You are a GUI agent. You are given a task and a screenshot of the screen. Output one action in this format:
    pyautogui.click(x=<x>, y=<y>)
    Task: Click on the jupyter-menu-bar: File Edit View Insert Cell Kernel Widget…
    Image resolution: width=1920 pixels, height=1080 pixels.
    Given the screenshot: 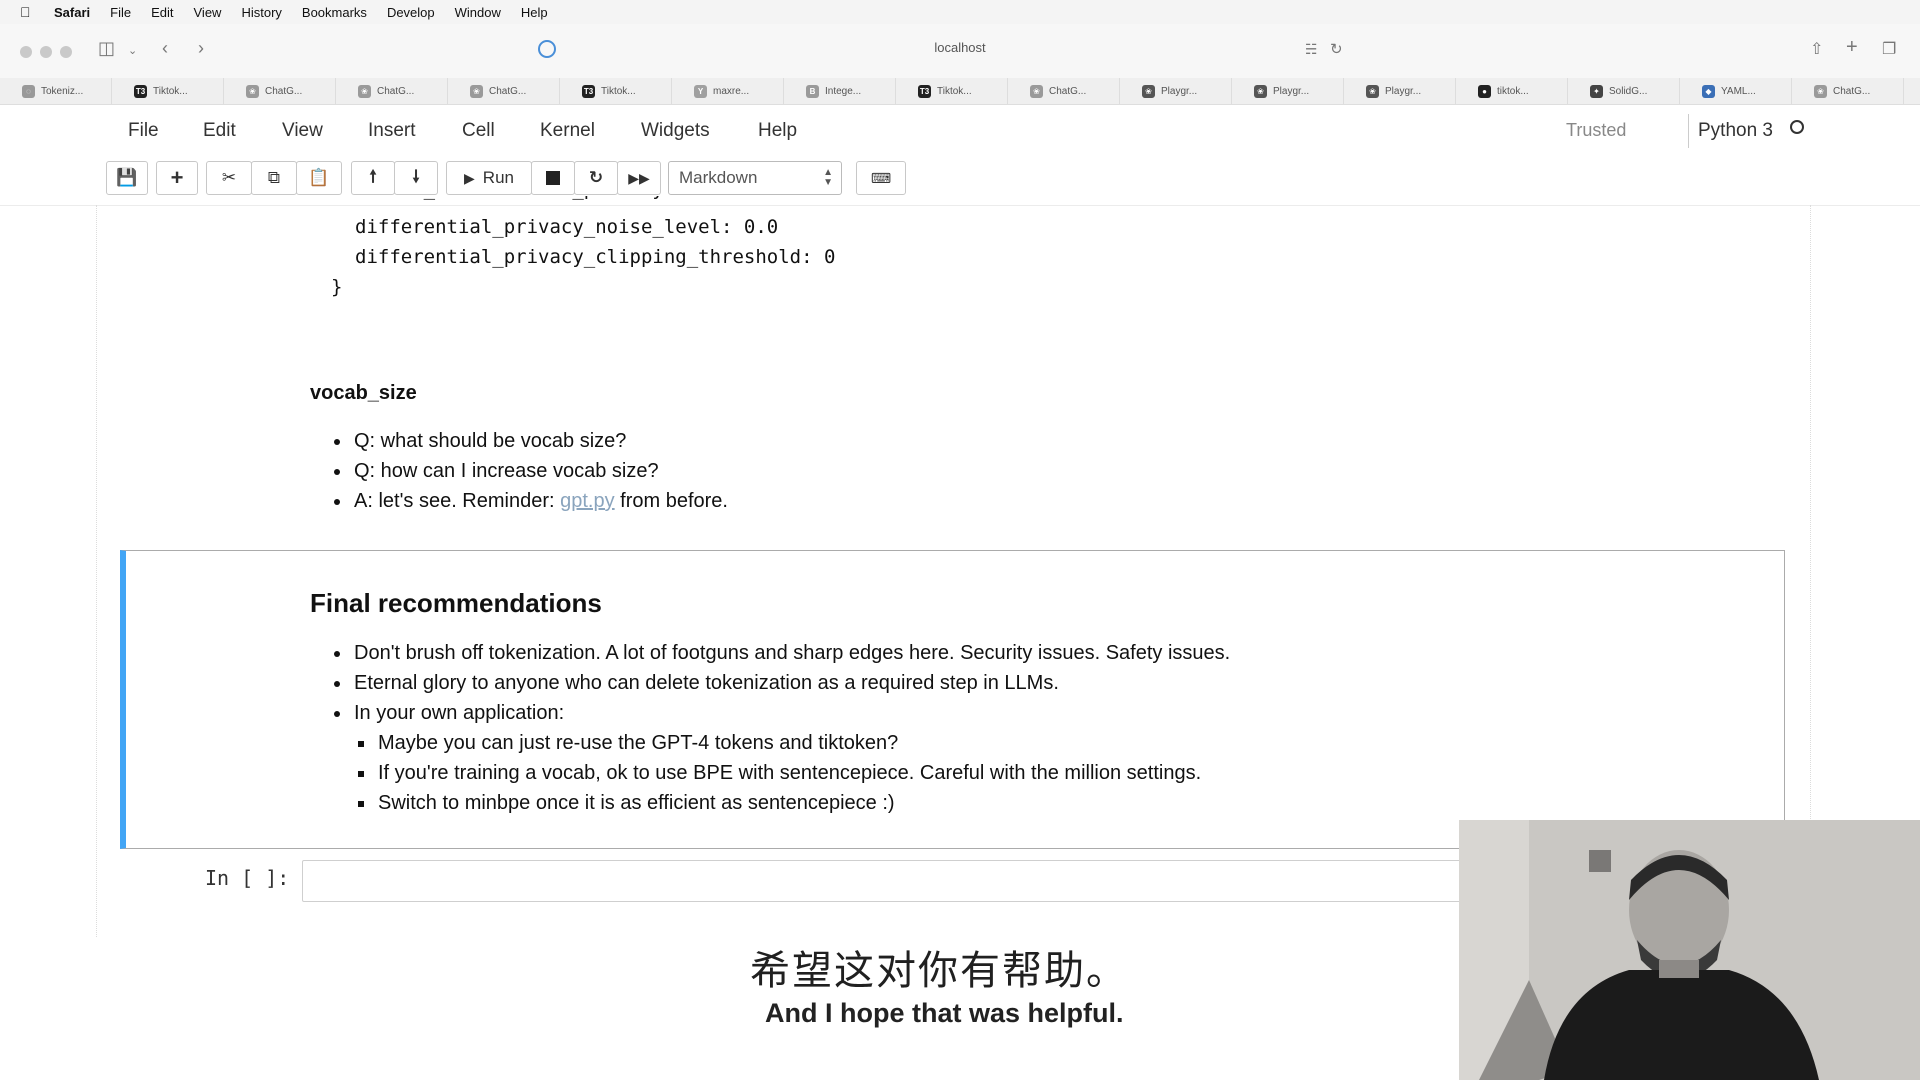 What is the action you would take?
    pyautogui.click(x=960, y=130)
    